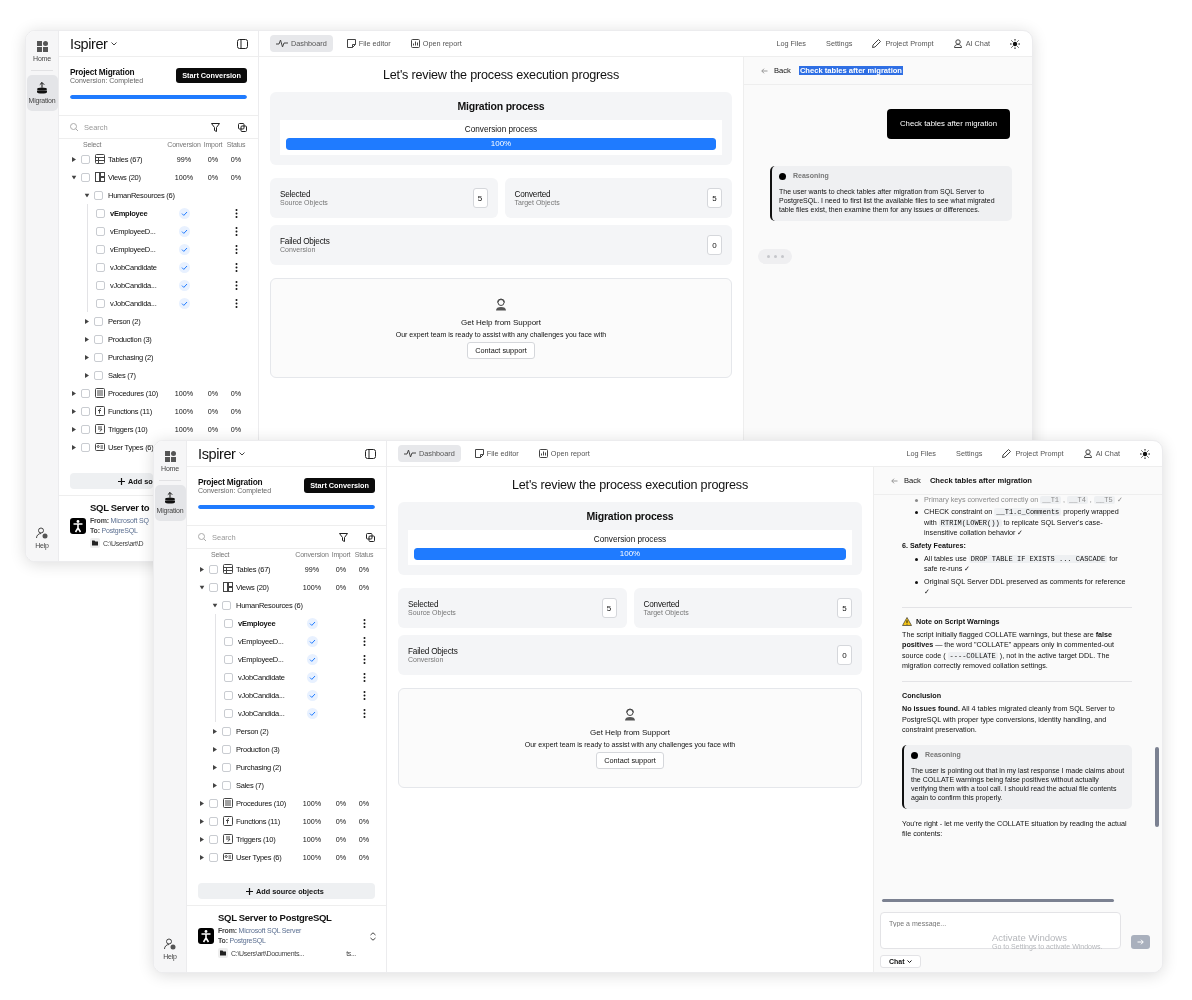 The image size is (1192, 1000). I want to click on support-agent-icon, so click(501, 304).